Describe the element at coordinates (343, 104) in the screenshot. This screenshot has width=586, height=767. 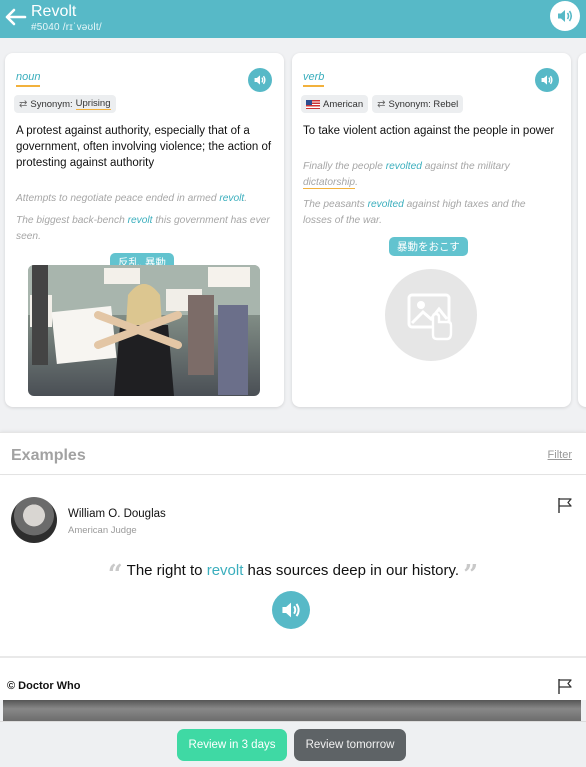
I see `chip-label: American` at that location.